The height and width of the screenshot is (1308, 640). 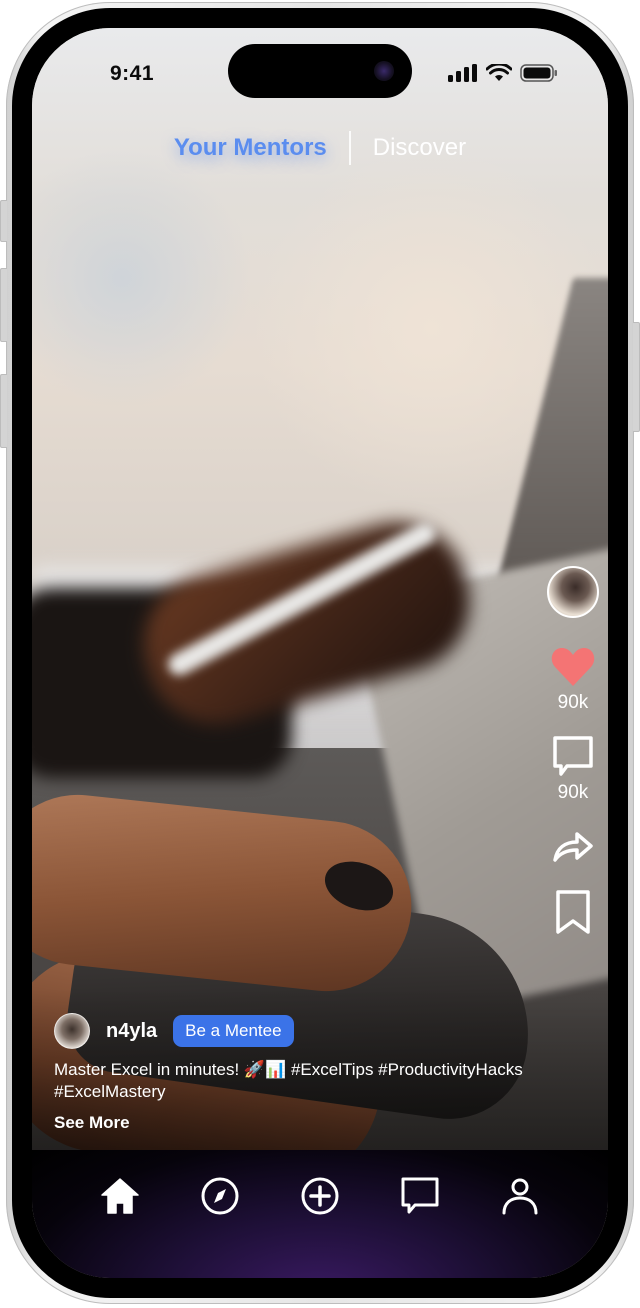 I want to click on creator-avatar, so click(x=573, y=592).